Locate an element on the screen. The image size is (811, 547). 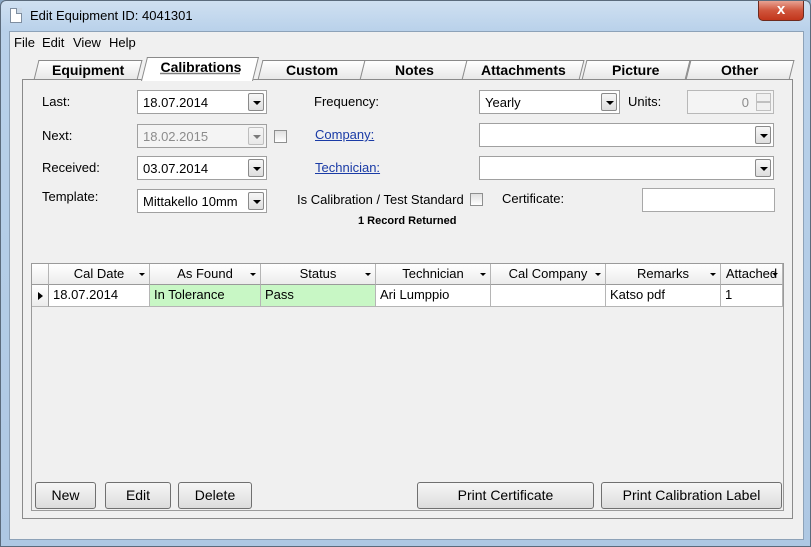
tab-equipment-label: Equipment is located at coordinates (88, 70).